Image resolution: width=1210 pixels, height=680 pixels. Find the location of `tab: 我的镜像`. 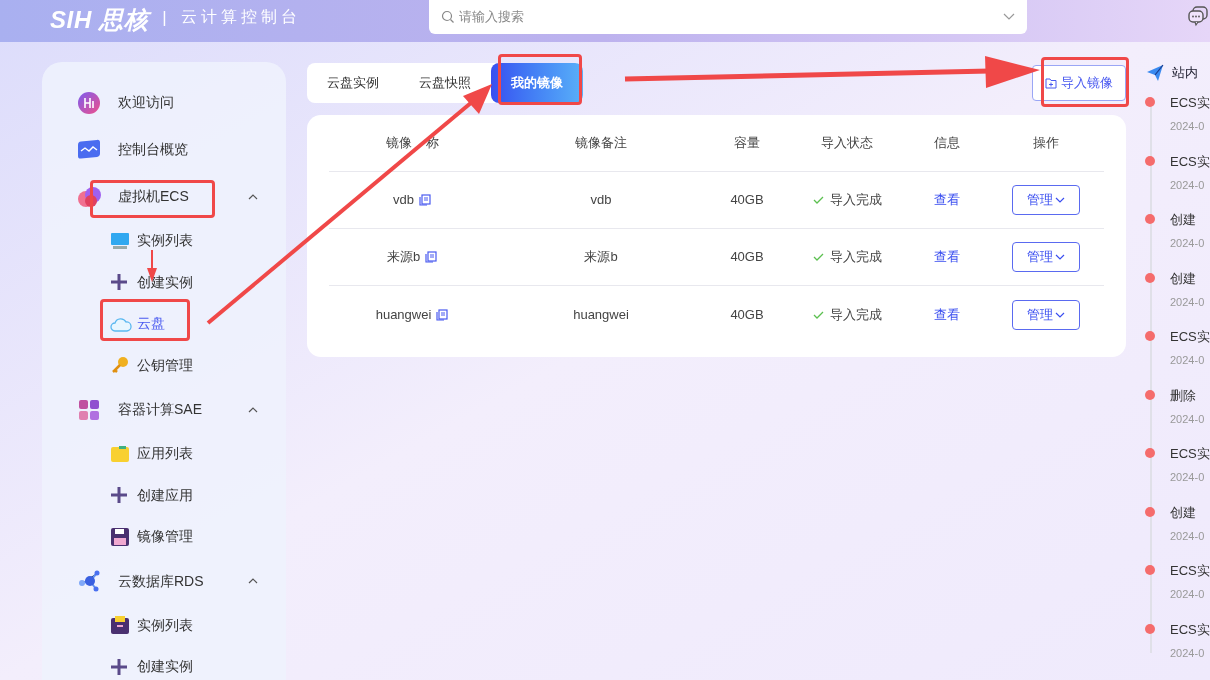

tab: 我的镜像 is located at coordinates (537, 83).